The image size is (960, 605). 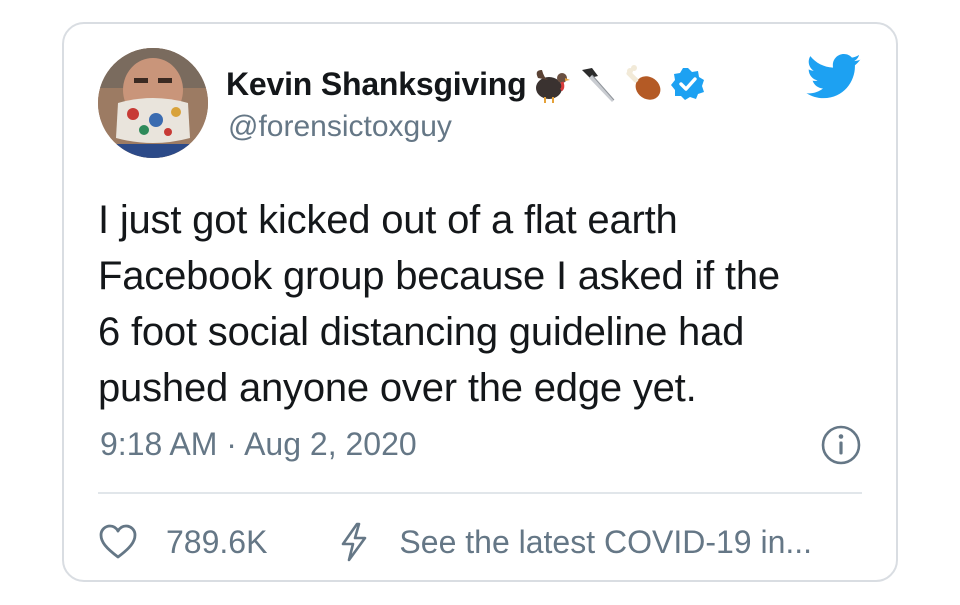 I want to click on tweet-text-line: pushed anyone over the edge yet., so click(x=397, y=388).